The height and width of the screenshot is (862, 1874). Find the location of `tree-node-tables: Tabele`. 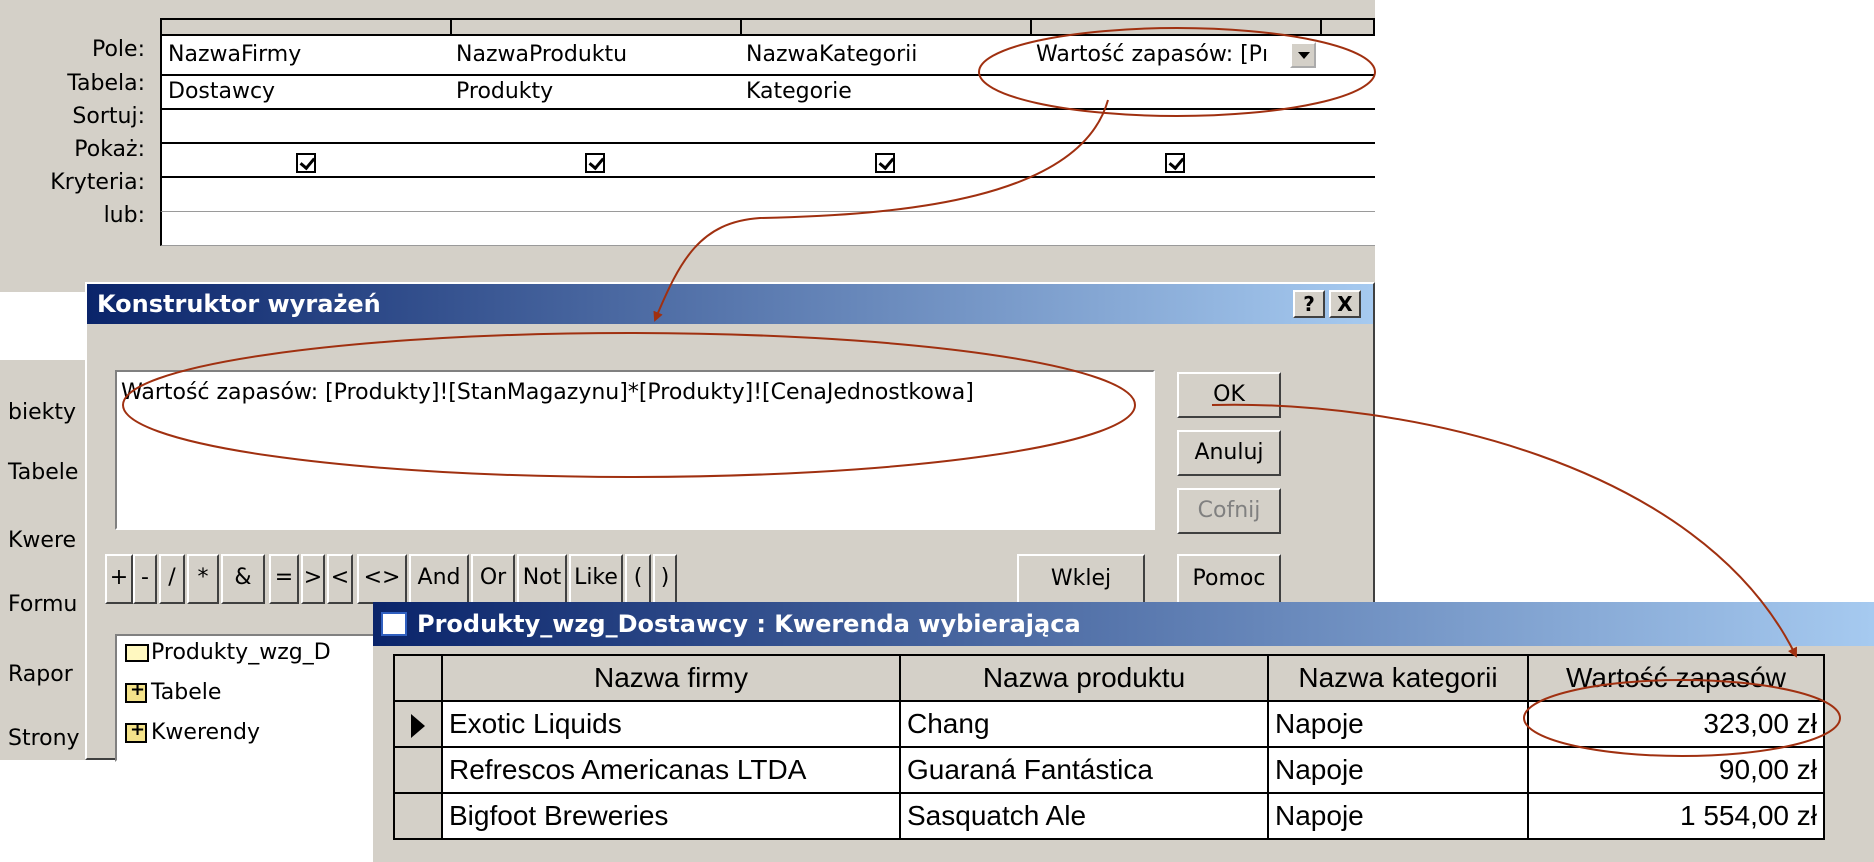

tree-node-tables: Tabele is located at coordinates (173, 692).